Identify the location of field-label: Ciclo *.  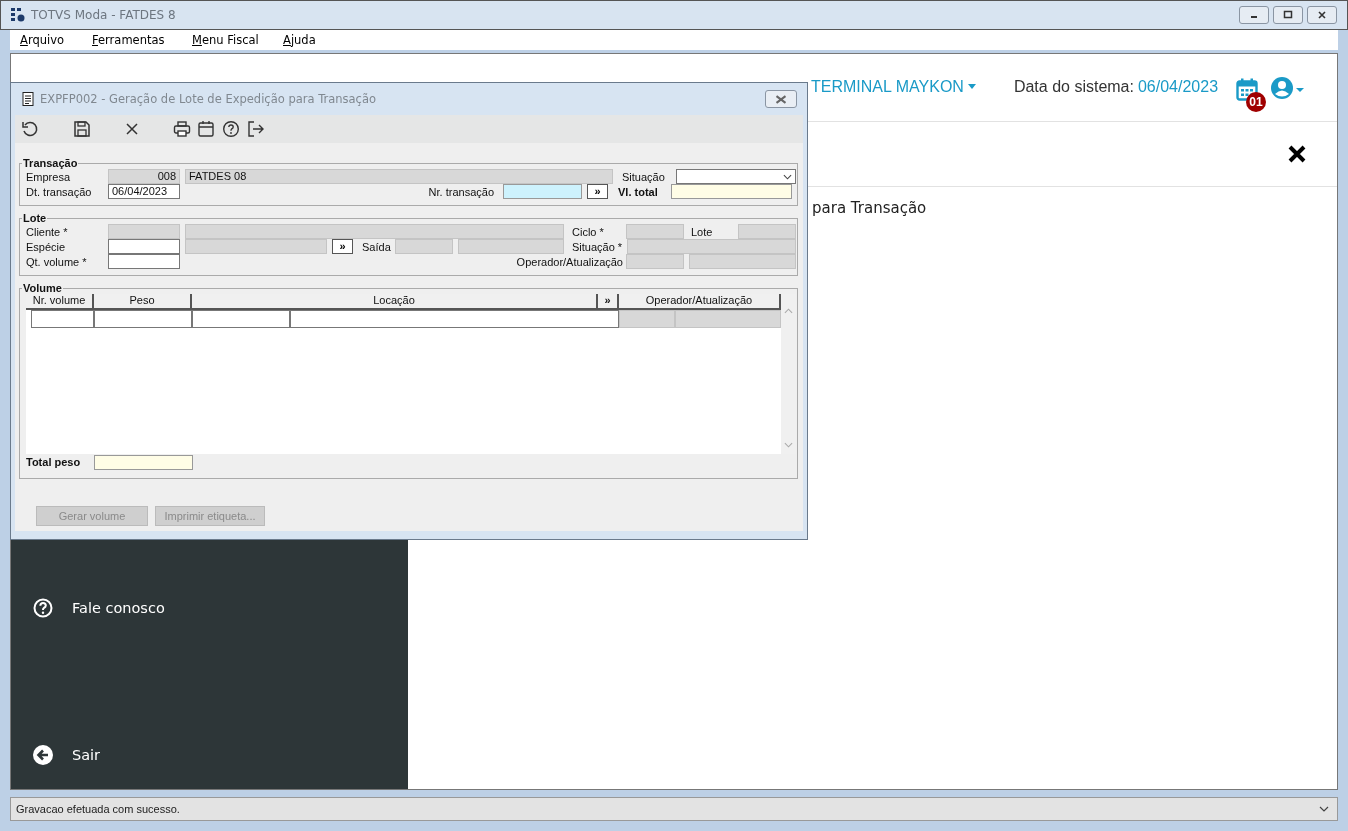
(588, 231).